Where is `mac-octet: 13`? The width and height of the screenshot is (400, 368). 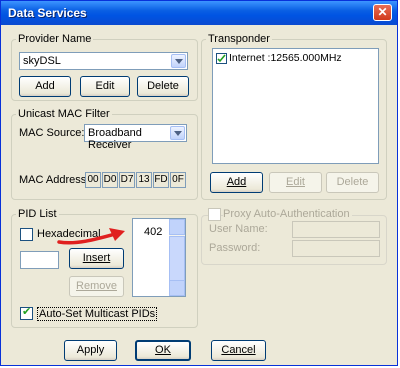 mac-octet: 13 is located at coordinates (144, 180).